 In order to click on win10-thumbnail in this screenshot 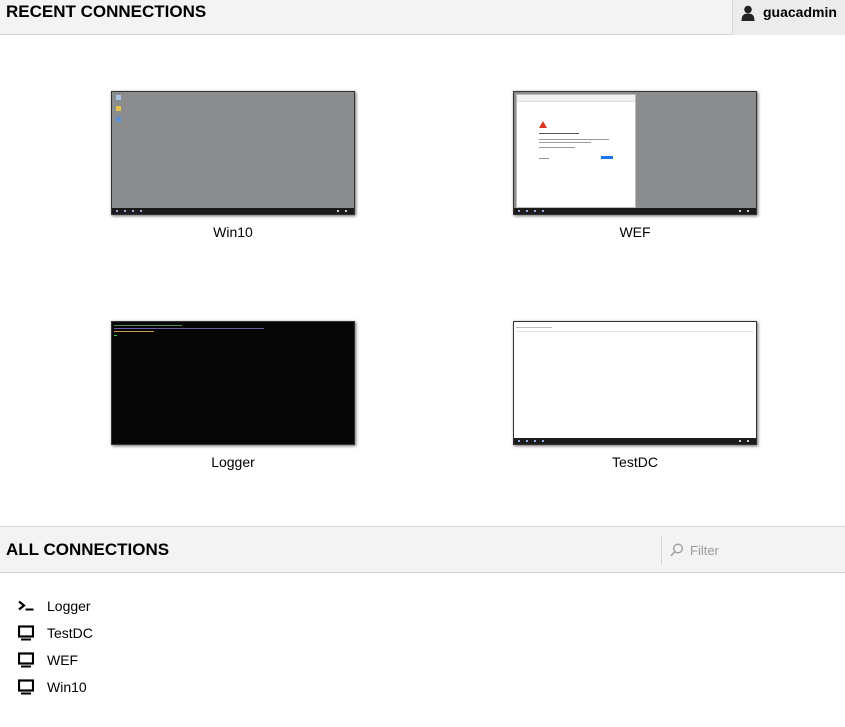, I will do `click(233, 153)`.